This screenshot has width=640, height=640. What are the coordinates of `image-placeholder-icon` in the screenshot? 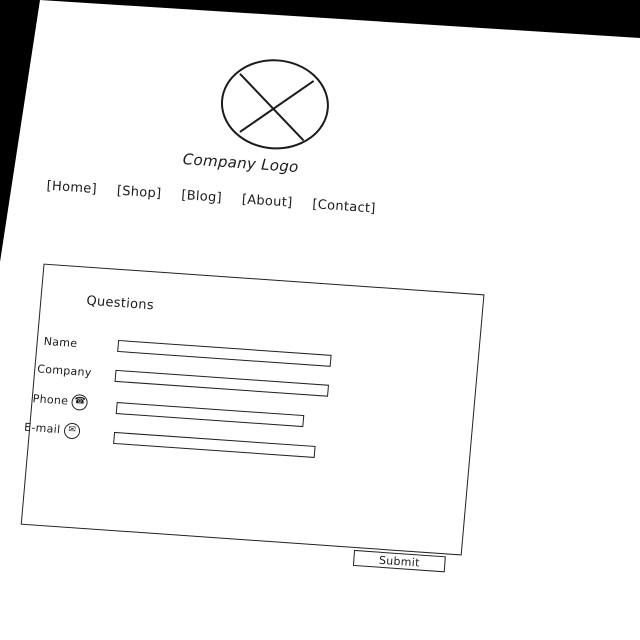 It's located at (274, 104).